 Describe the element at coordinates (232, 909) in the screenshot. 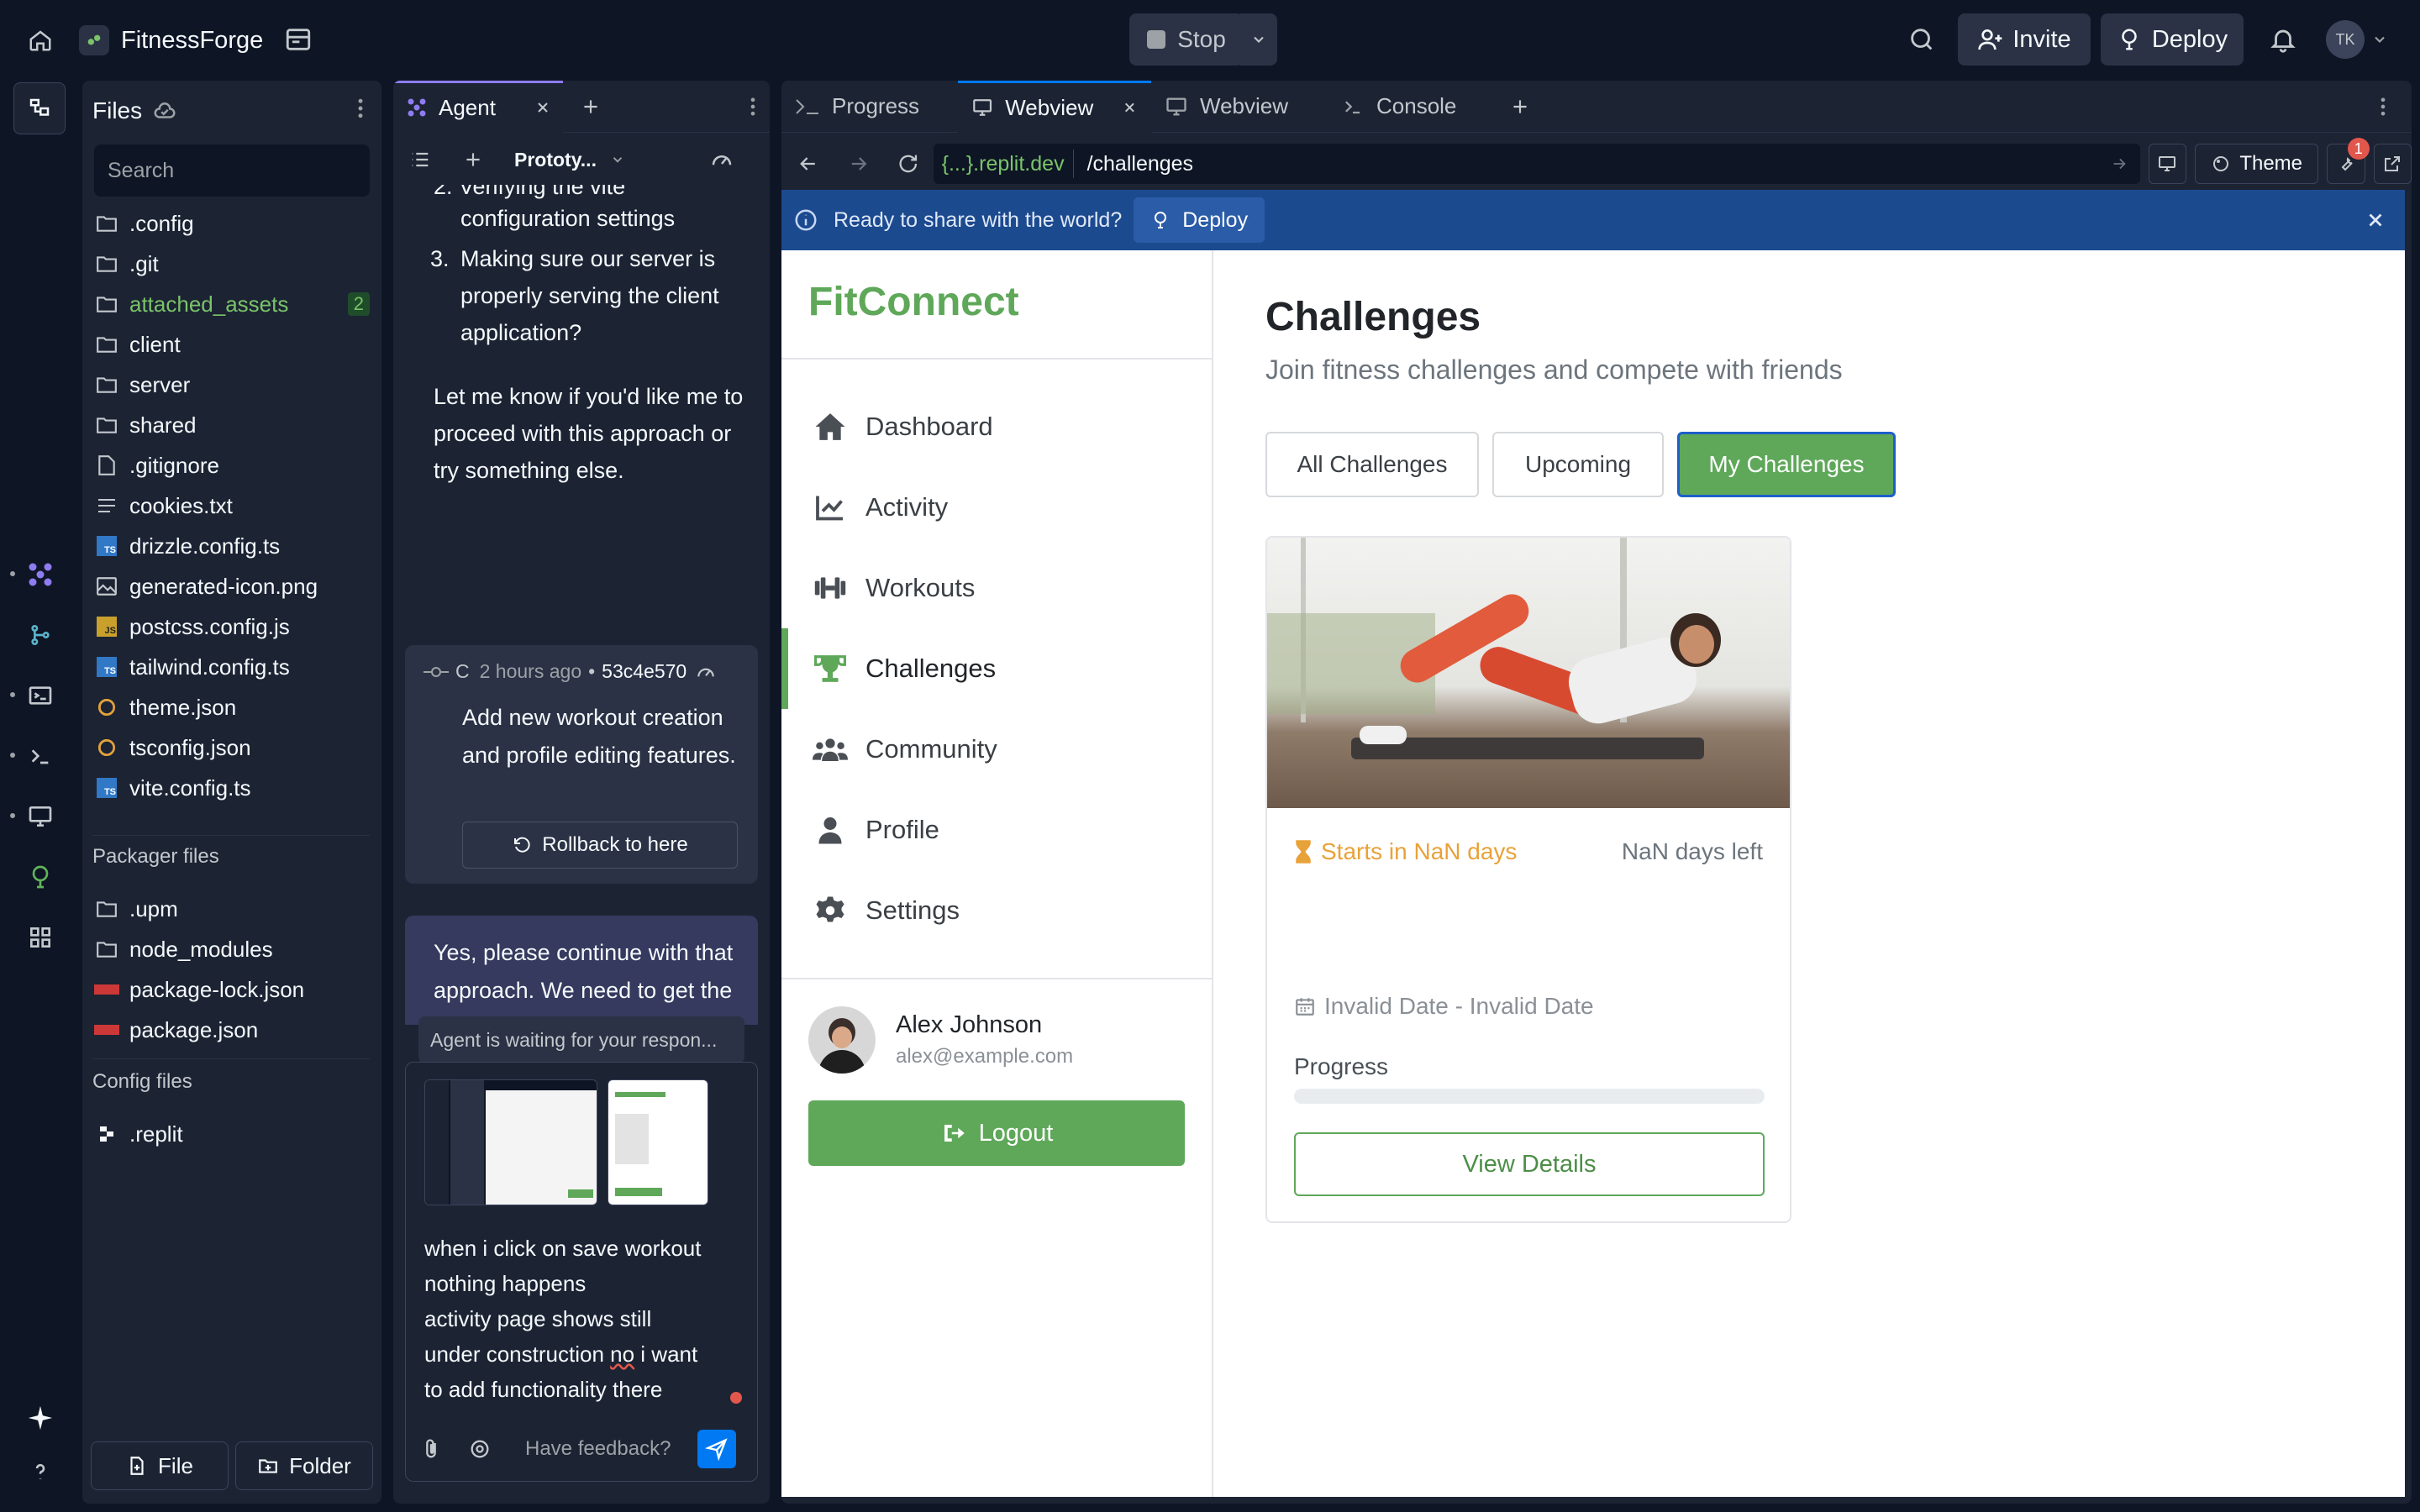

I see `file-tree-item: .upm` at that location.